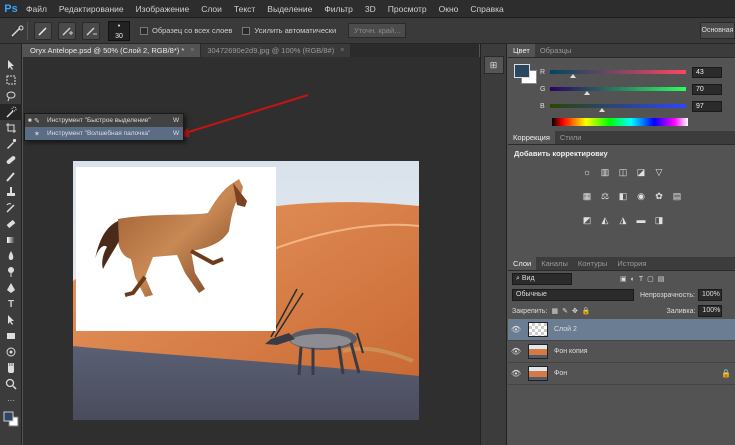 Image resolution: width=735 pixels, height=445 pixels. Describe the element at coordinates (11, 336) in the screenshot. I see `shape-tool` at that location.